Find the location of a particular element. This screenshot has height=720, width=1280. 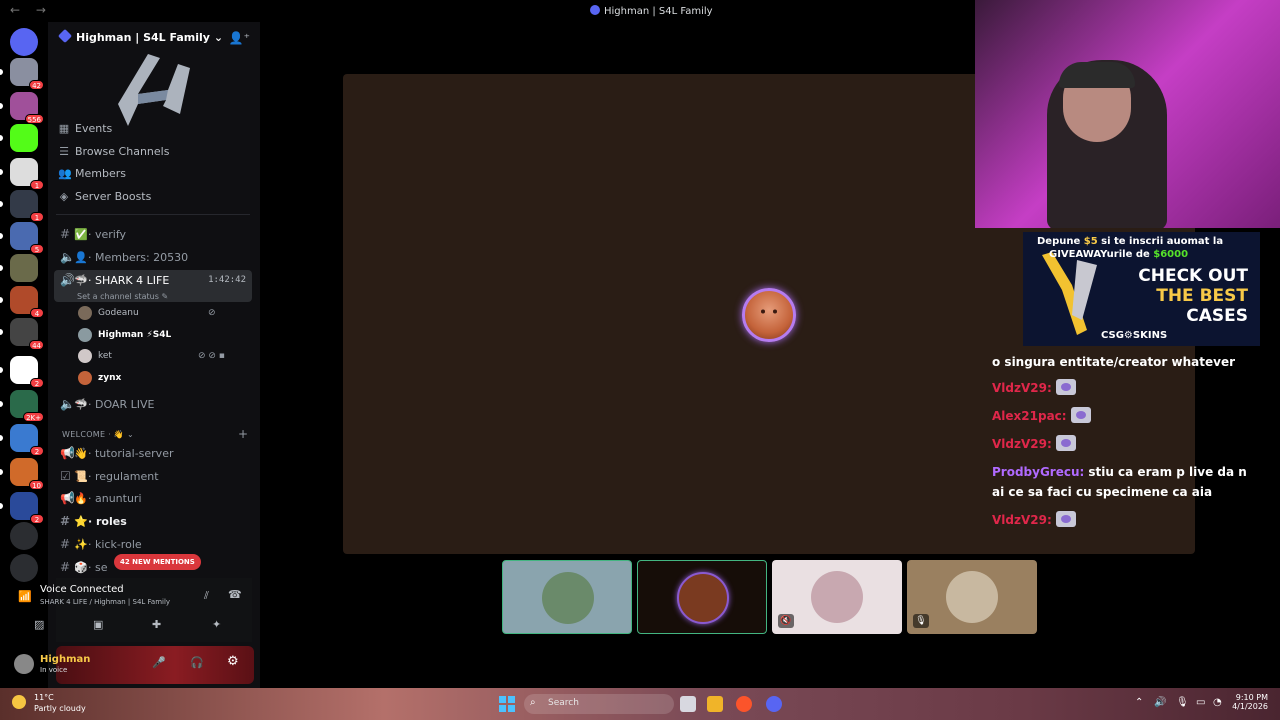

channel-members-count: 🔈👤· Members: 20530 is located at coordinates (153, 257).